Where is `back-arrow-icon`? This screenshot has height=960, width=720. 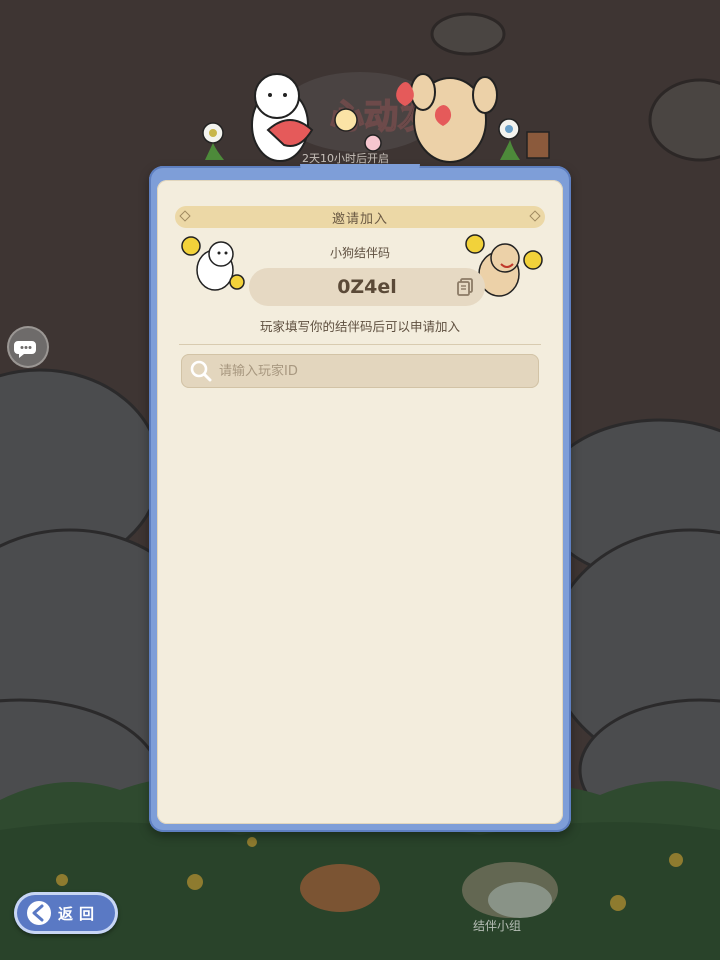
back-arrow-icon is located at coordinates (39, 913).